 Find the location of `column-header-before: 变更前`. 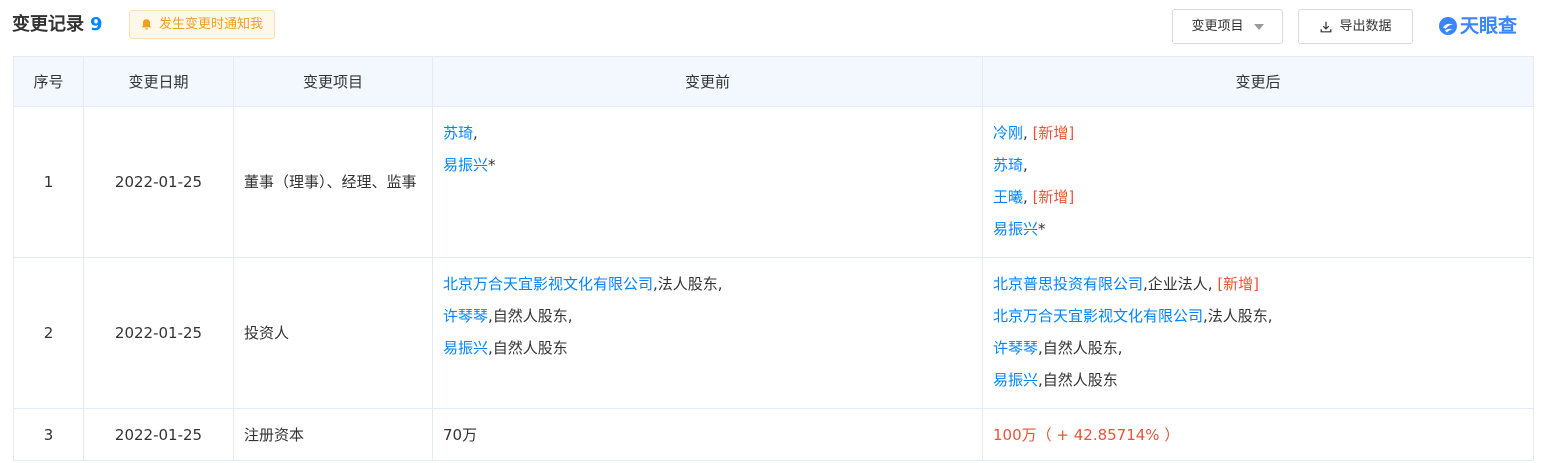

column-header-before: 变更前 is located at coordinates (707, 81).